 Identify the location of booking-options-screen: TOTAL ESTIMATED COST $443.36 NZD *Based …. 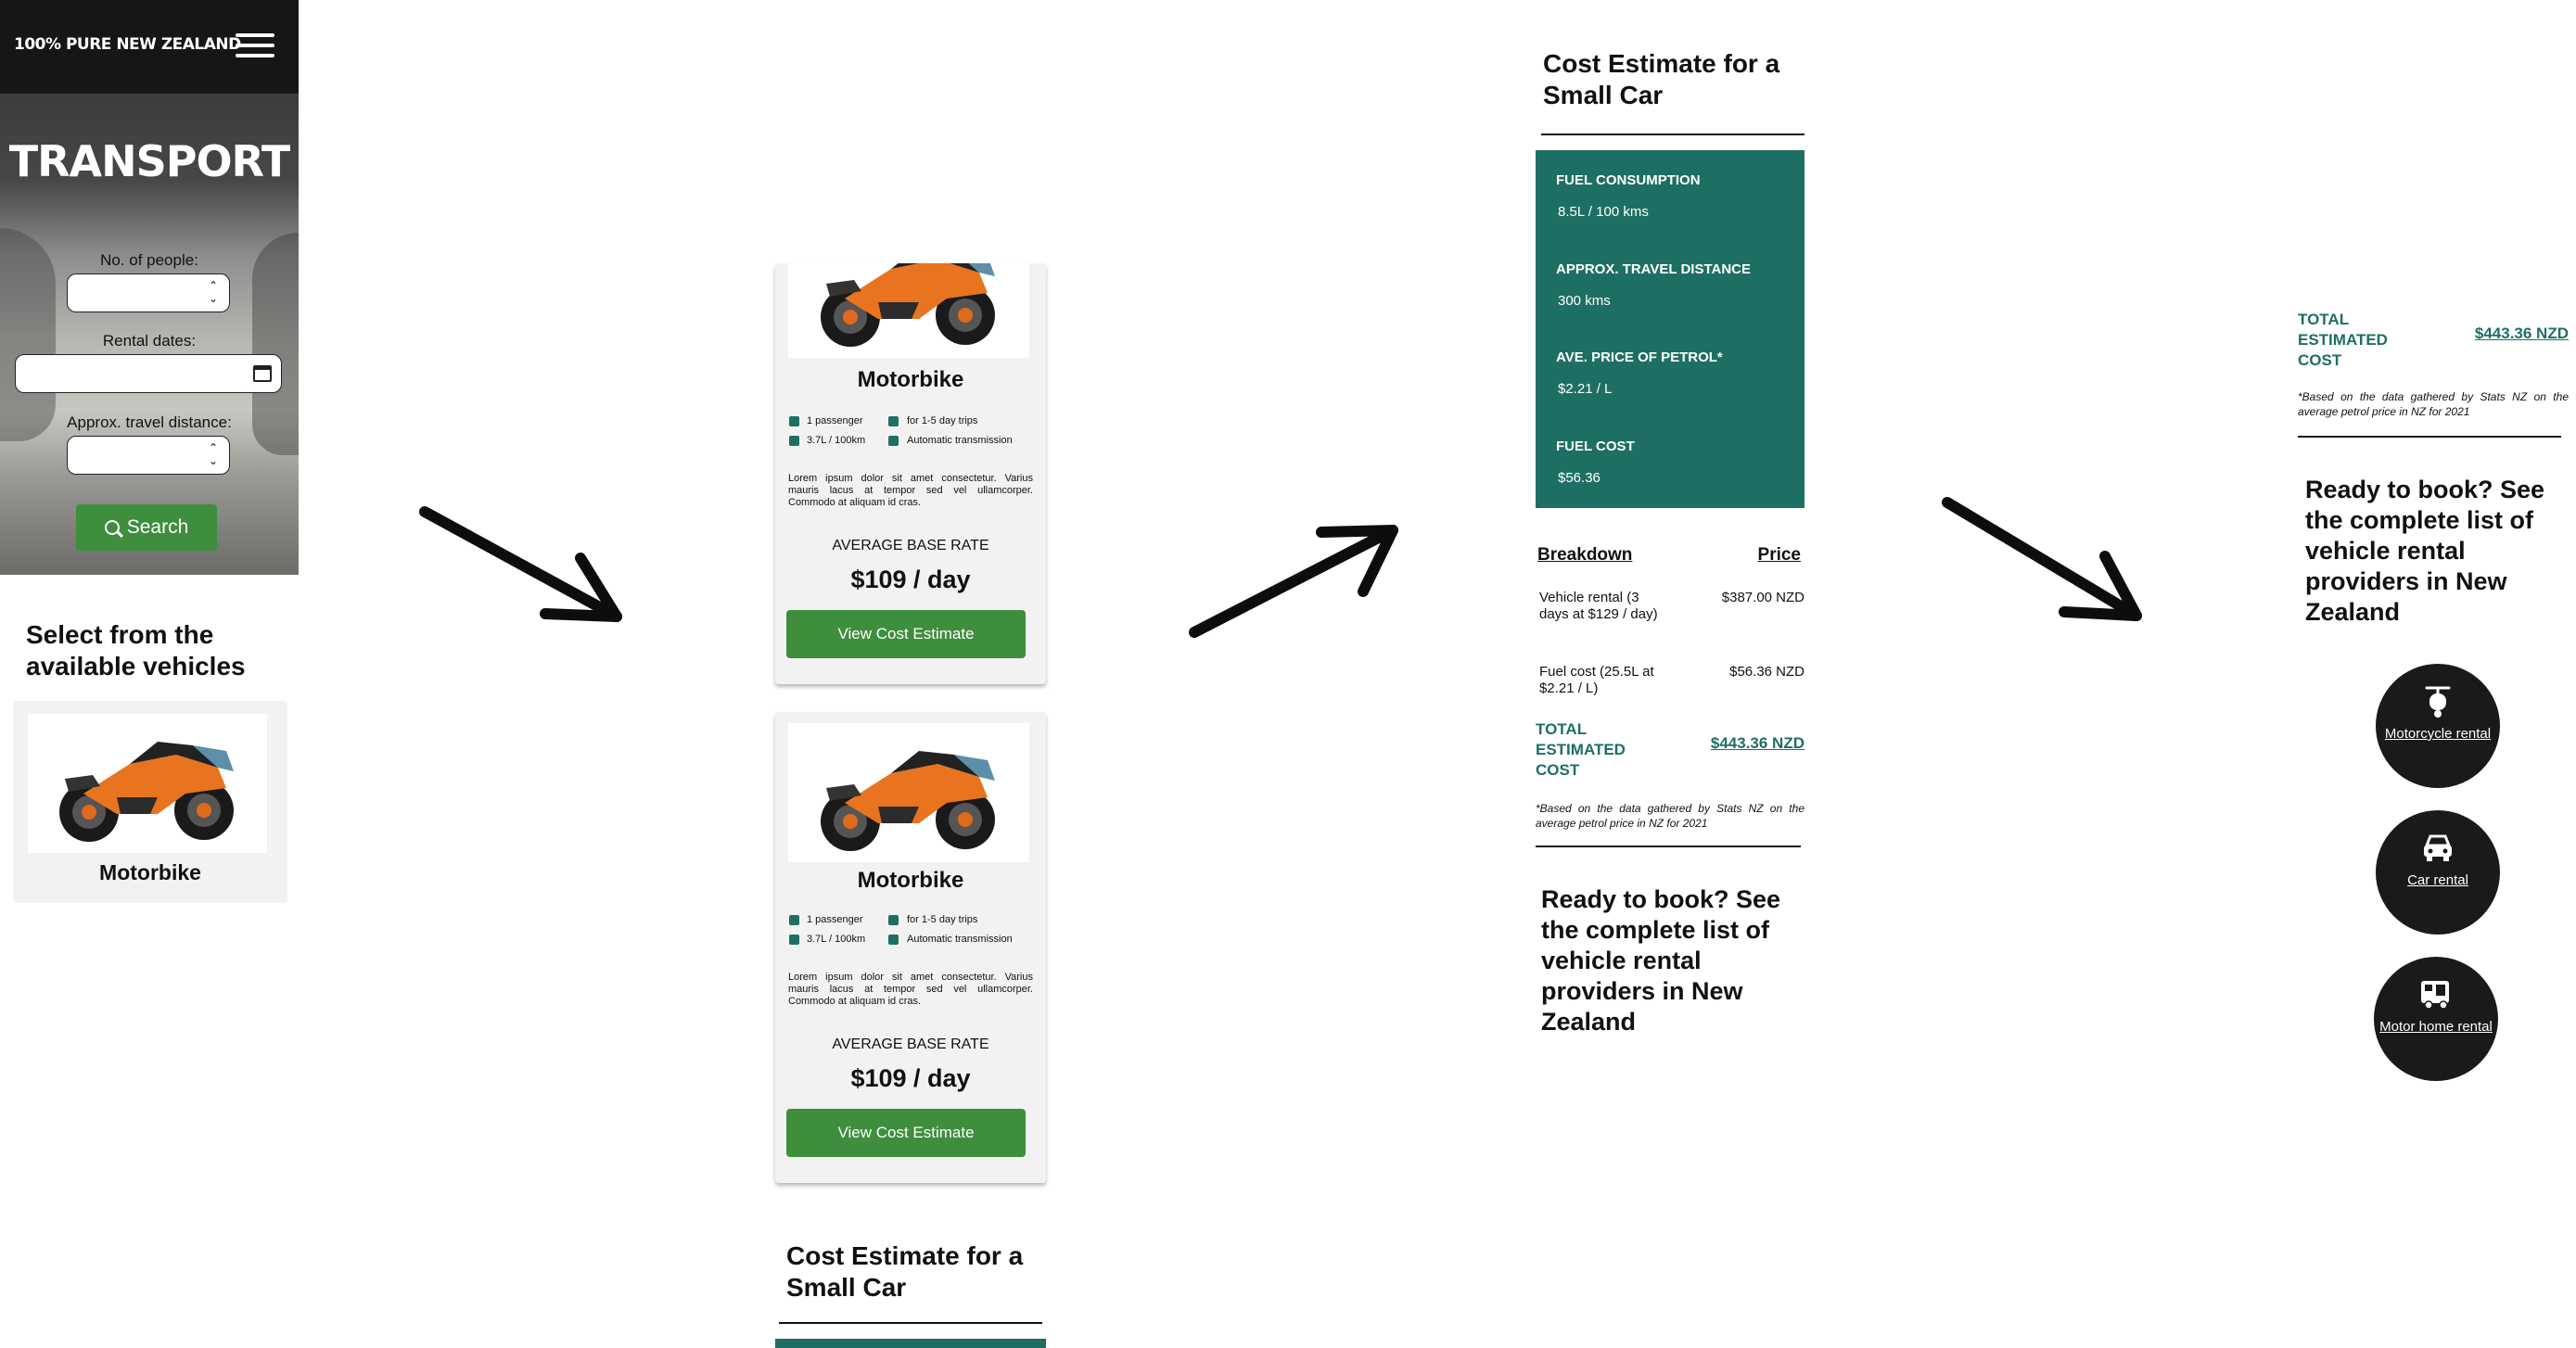
(2437, 696).